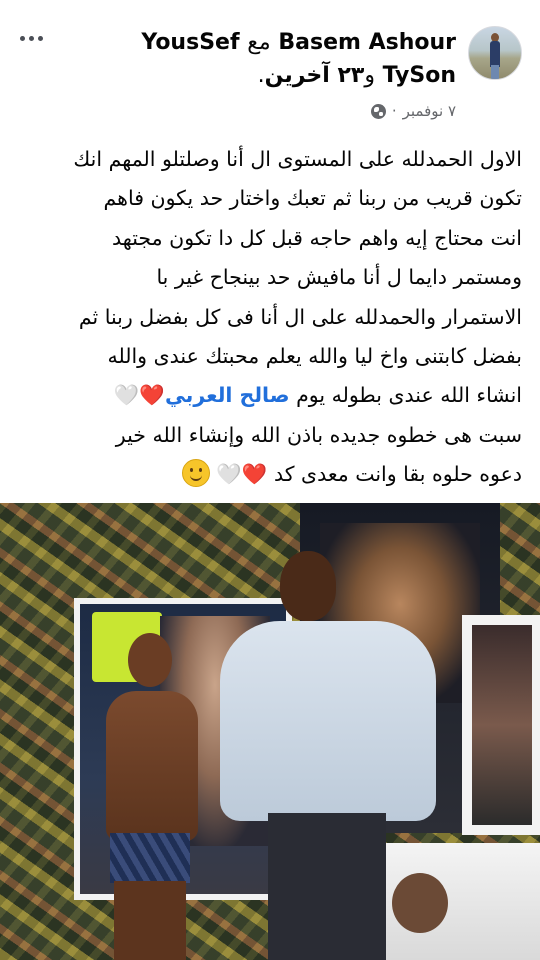  I want to click on avatar-figure-legs, so click(495, 72).